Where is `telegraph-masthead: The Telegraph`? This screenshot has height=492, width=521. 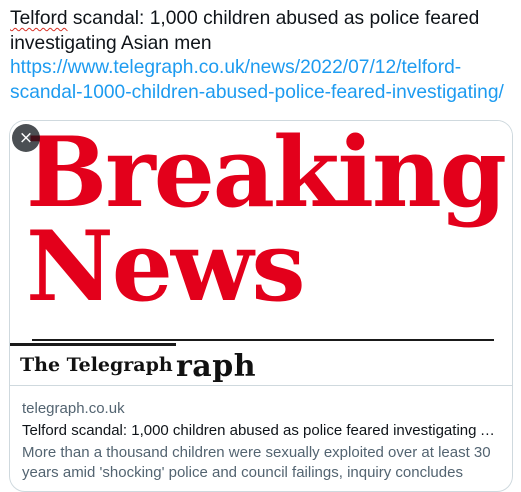 telegraph-masthead: The Telegraph is located at coordinates (93, 364).